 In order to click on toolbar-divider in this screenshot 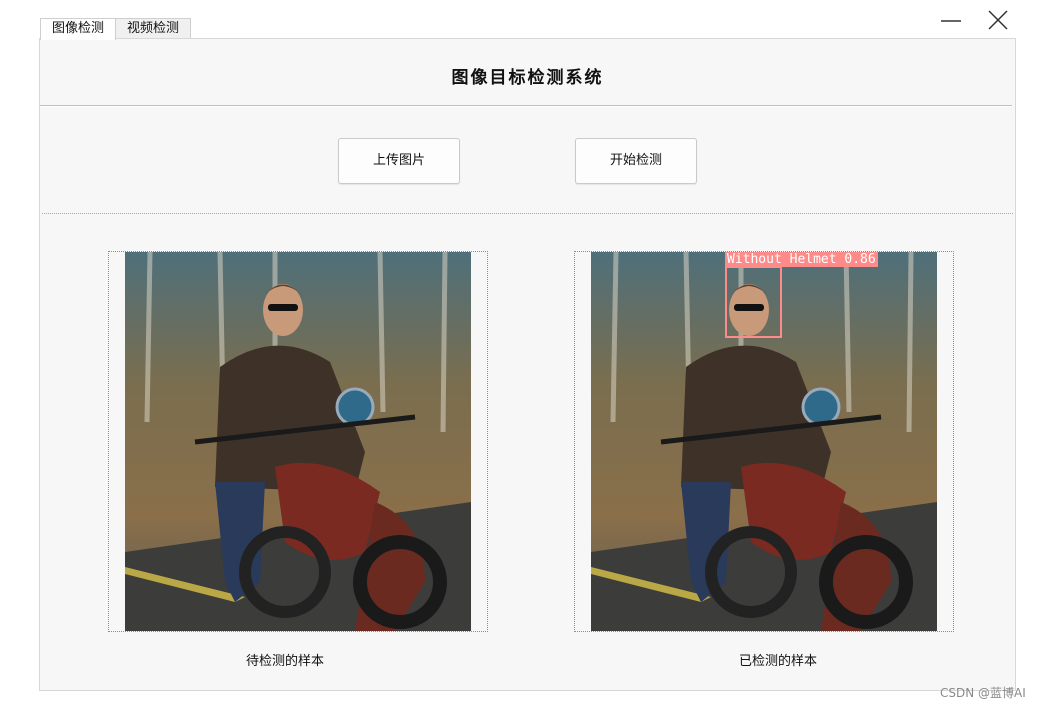, I will do `click(527, 213)`.